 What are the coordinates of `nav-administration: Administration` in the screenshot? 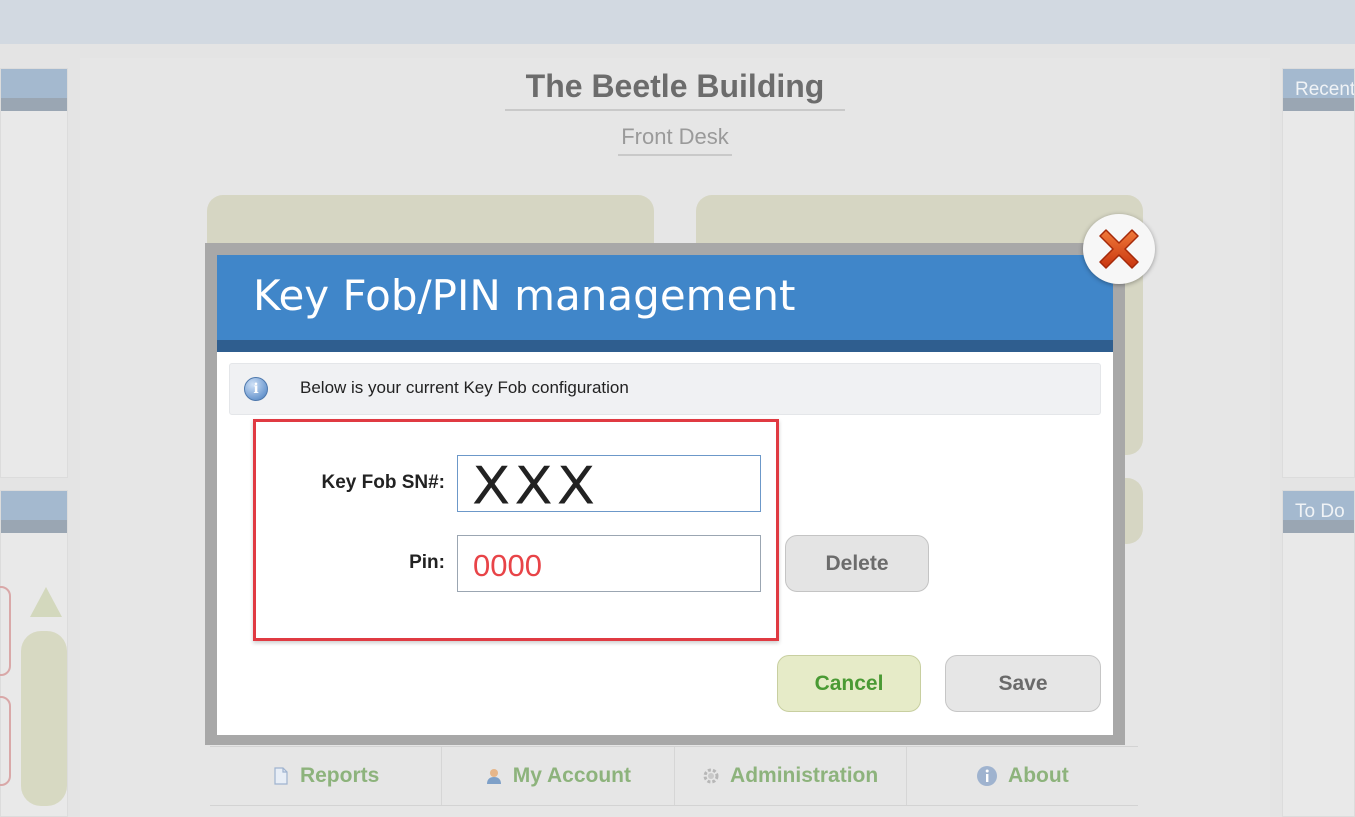 It's located at (791, 776).